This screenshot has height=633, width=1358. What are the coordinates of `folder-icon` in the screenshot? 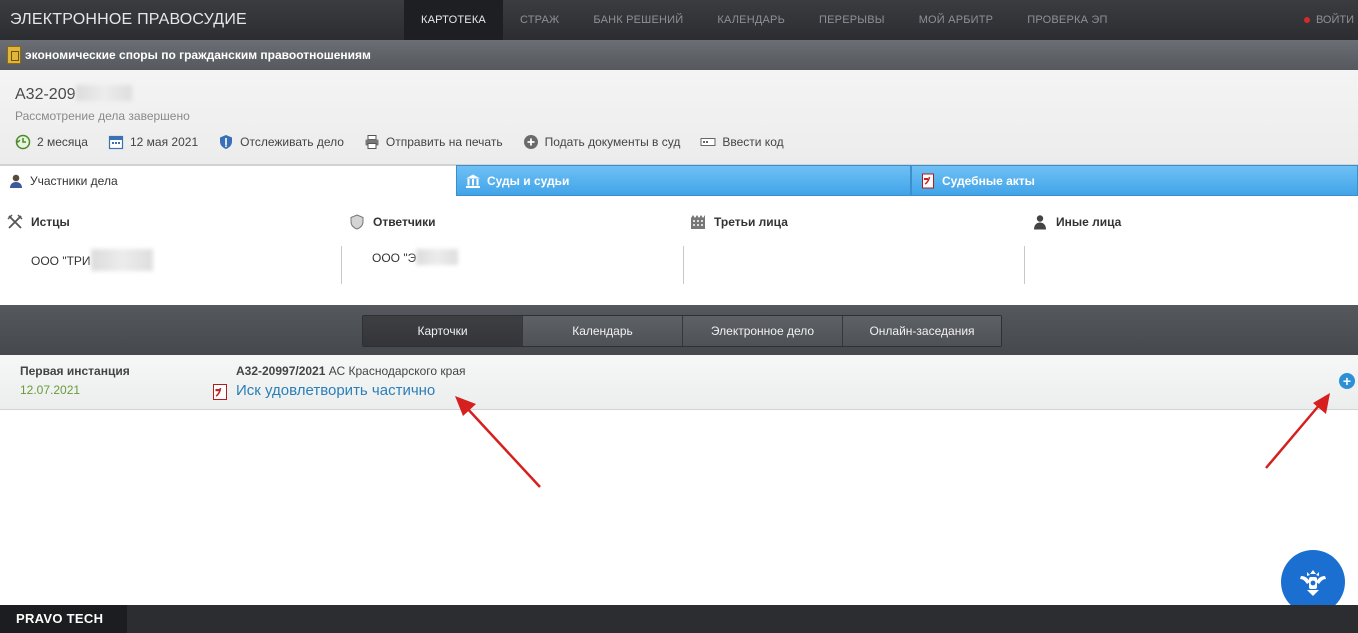 It's located at (14, 55).